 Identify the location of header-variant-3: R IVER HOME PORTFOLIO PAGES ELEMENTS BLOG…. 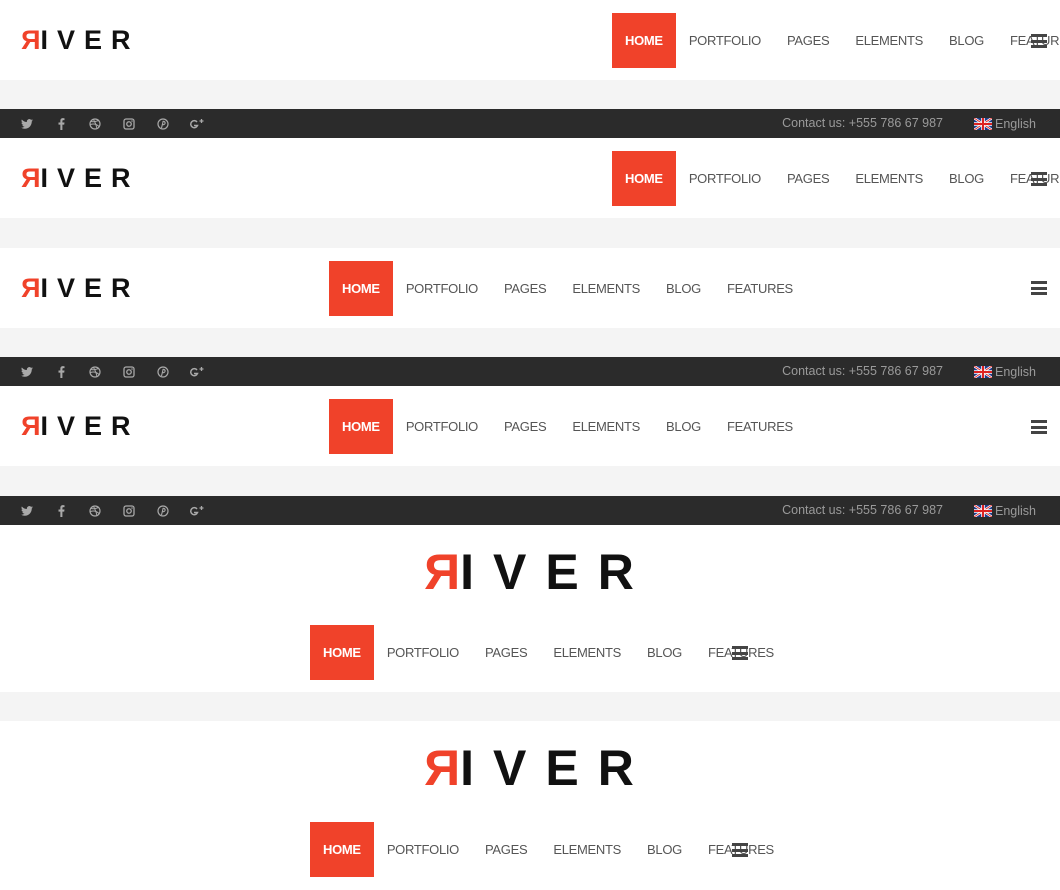
(530, 288).